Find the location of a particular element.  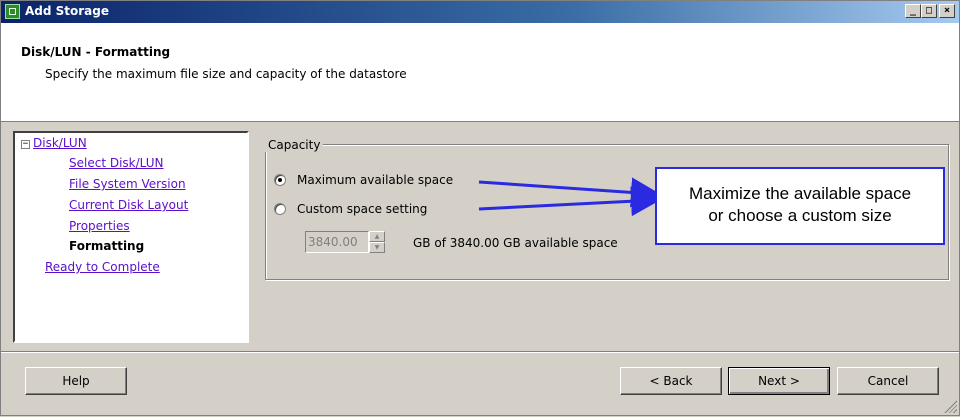

size-caption: GB of 3840.00 GB available space is located at coordinates (515, 243).